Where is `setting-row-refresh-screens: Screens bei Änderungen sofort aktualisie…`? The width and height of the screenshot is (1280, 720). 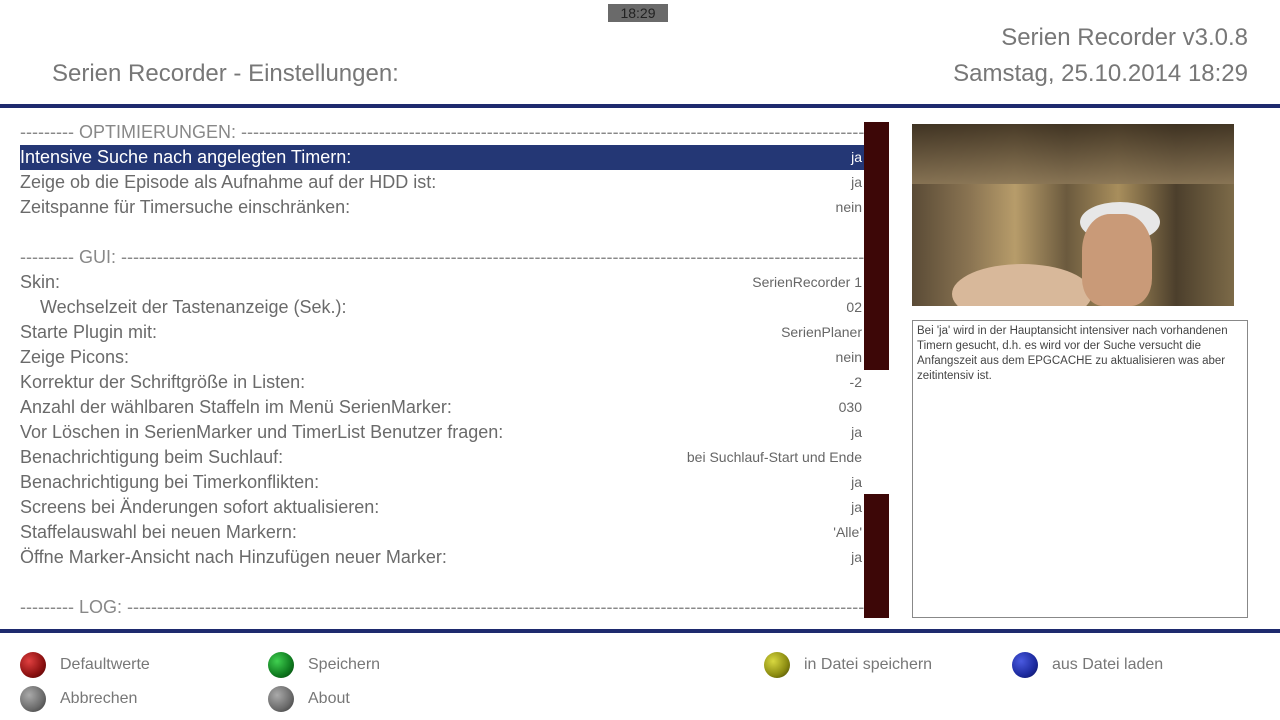
setting-row-refresh-screens: Screens bei Änderungen sofort aktualisie… is located at coordinates (442, 507).